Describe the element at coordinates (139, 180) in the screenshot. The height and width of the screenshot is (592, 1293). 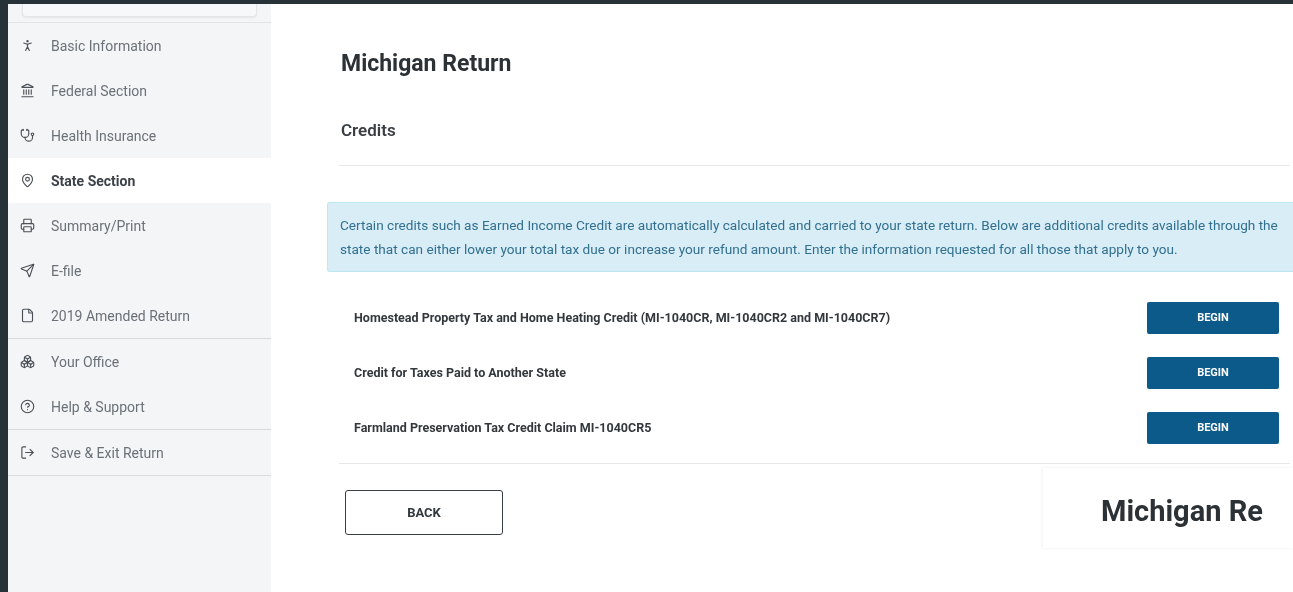
I see `sidebar-item: State Section` at that location.